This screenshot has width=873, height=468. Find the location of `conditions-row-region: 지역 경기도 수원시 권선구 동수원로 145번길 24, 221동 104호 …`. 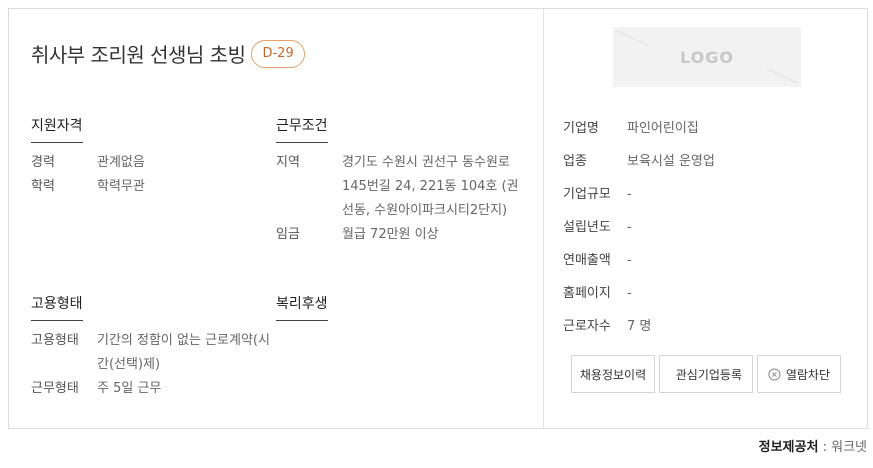

conditions-row-region: 지역 경기도 수원시 권선구 동수원로 145번길 24, 221동 104호 … is located at coordinates (399, 187).